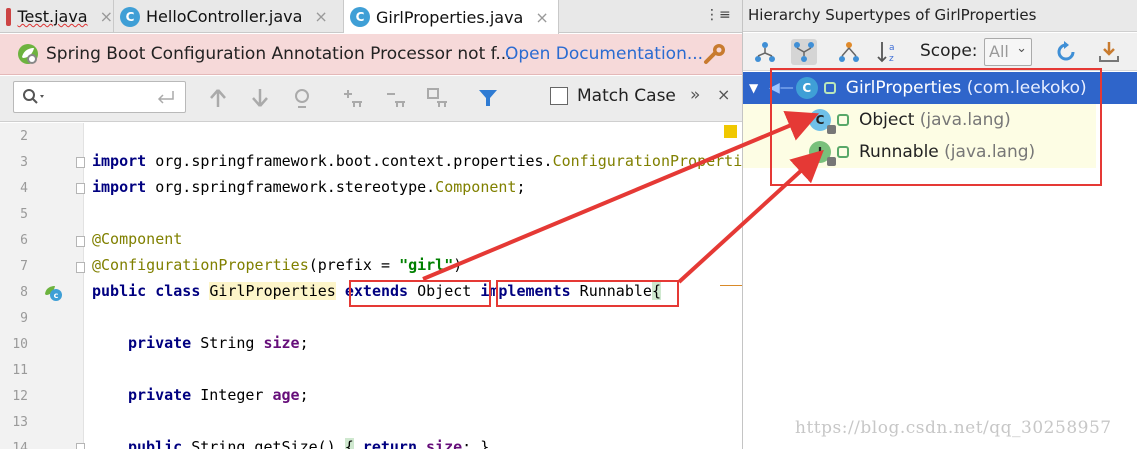  Describe the element at coordinates (587, 293) in the screenshot. I see `implements-highlight-box` at that location.